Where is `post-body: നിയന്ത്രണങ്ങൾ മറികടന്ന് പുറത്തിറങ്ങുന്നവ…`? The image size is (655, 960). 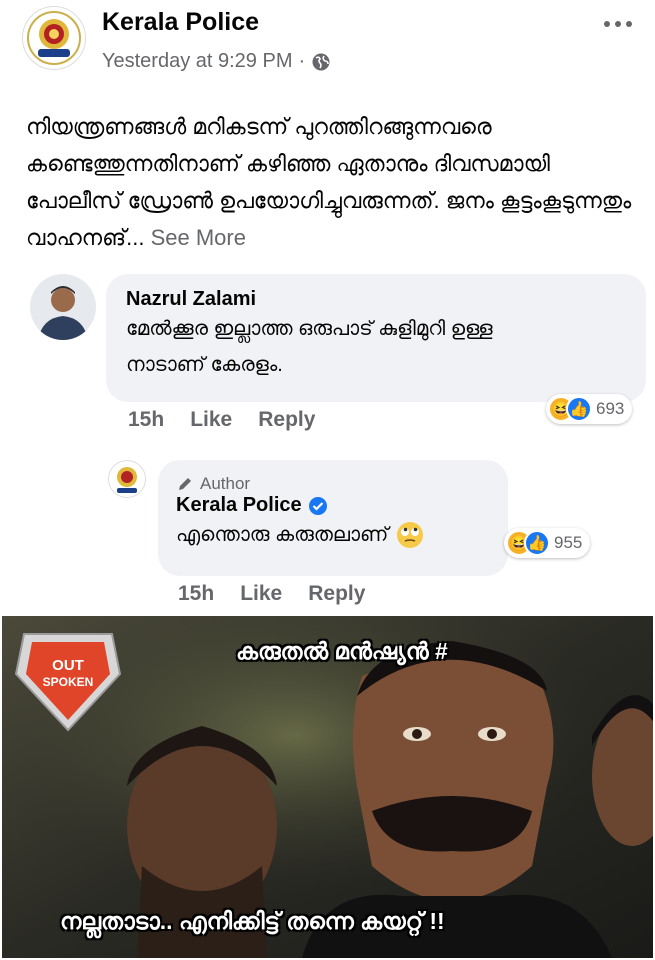 post-body: നിയന്ത്രണങ്ങൾ മറികടന്ന് പുറത്തിറങ്ങുന്നവ… is located at coordinates (331, 182).